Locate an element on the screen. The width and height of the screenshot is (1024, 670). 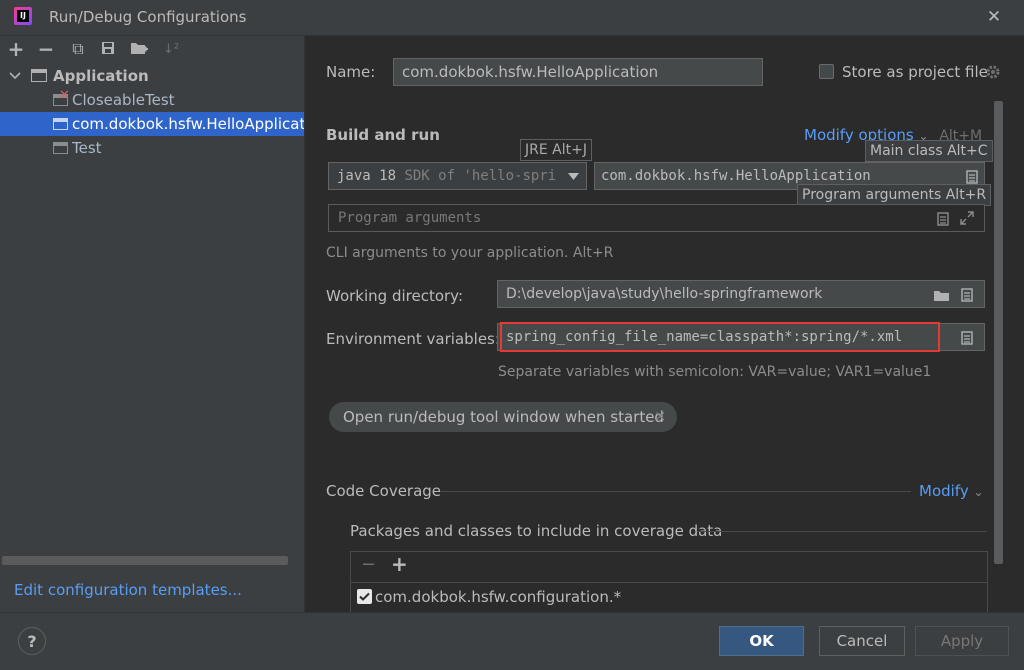
program-arguments-shortcut-hint: Program arguments Alt+R is located at coordinates (894, 195).